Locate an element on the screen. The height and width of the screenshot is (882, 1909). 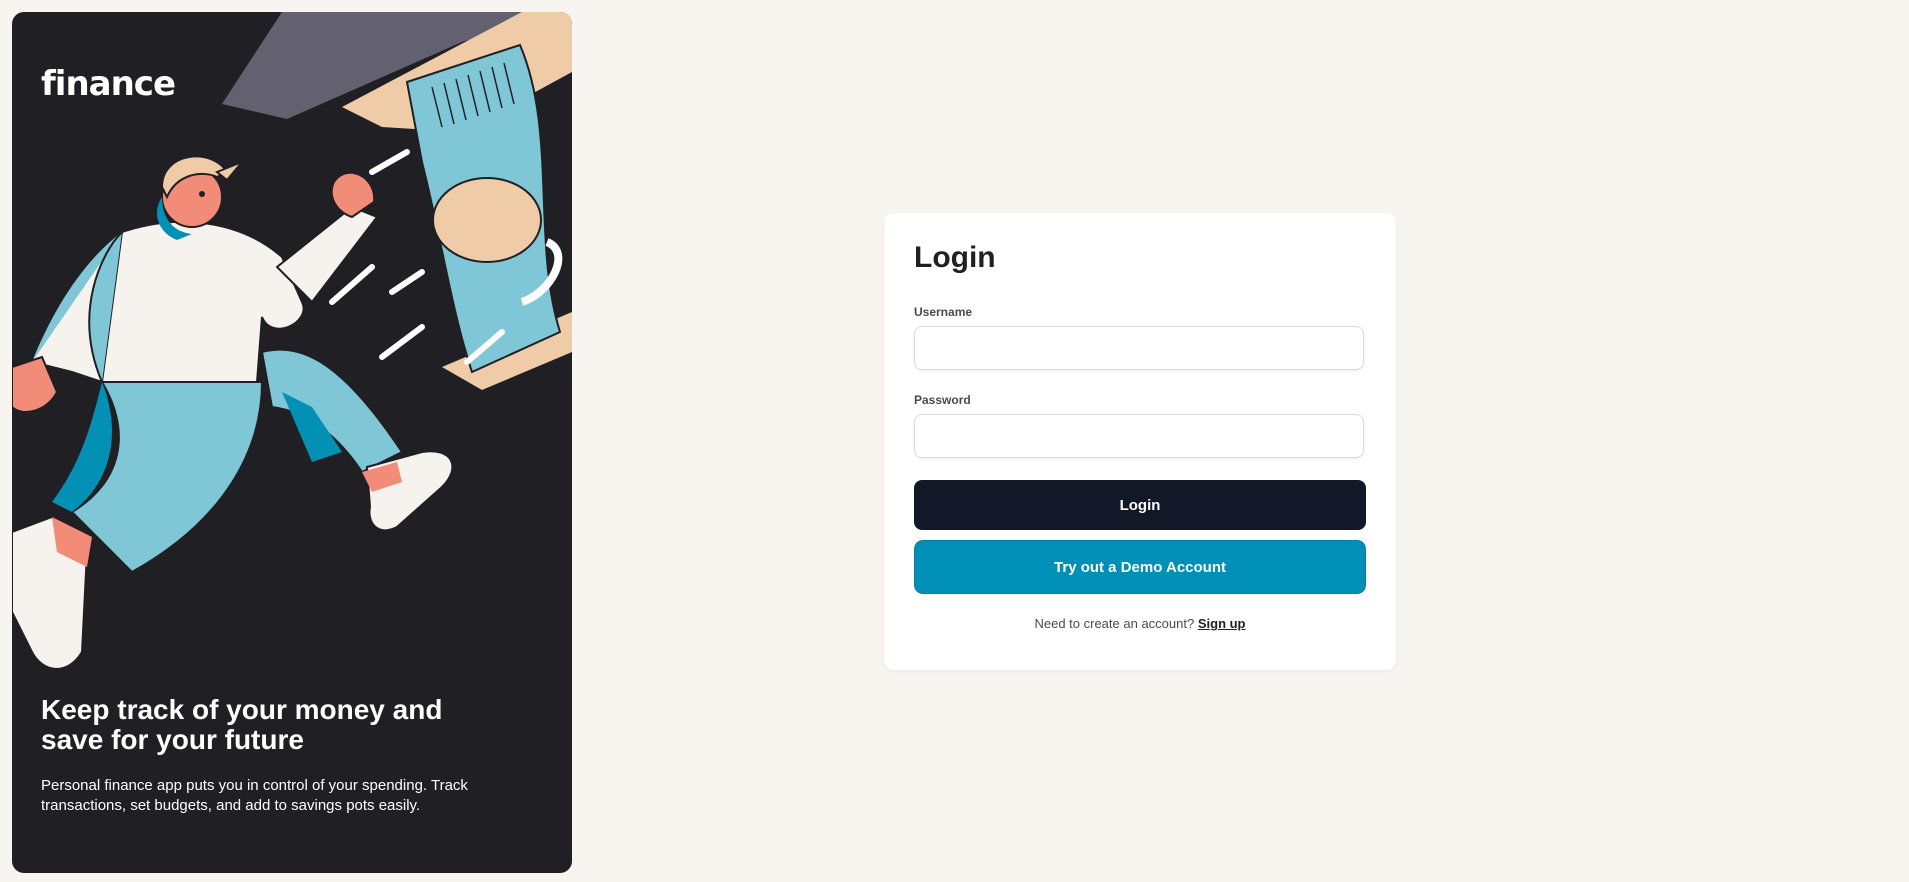
login-title: Login is located at coordinates (955, 257).